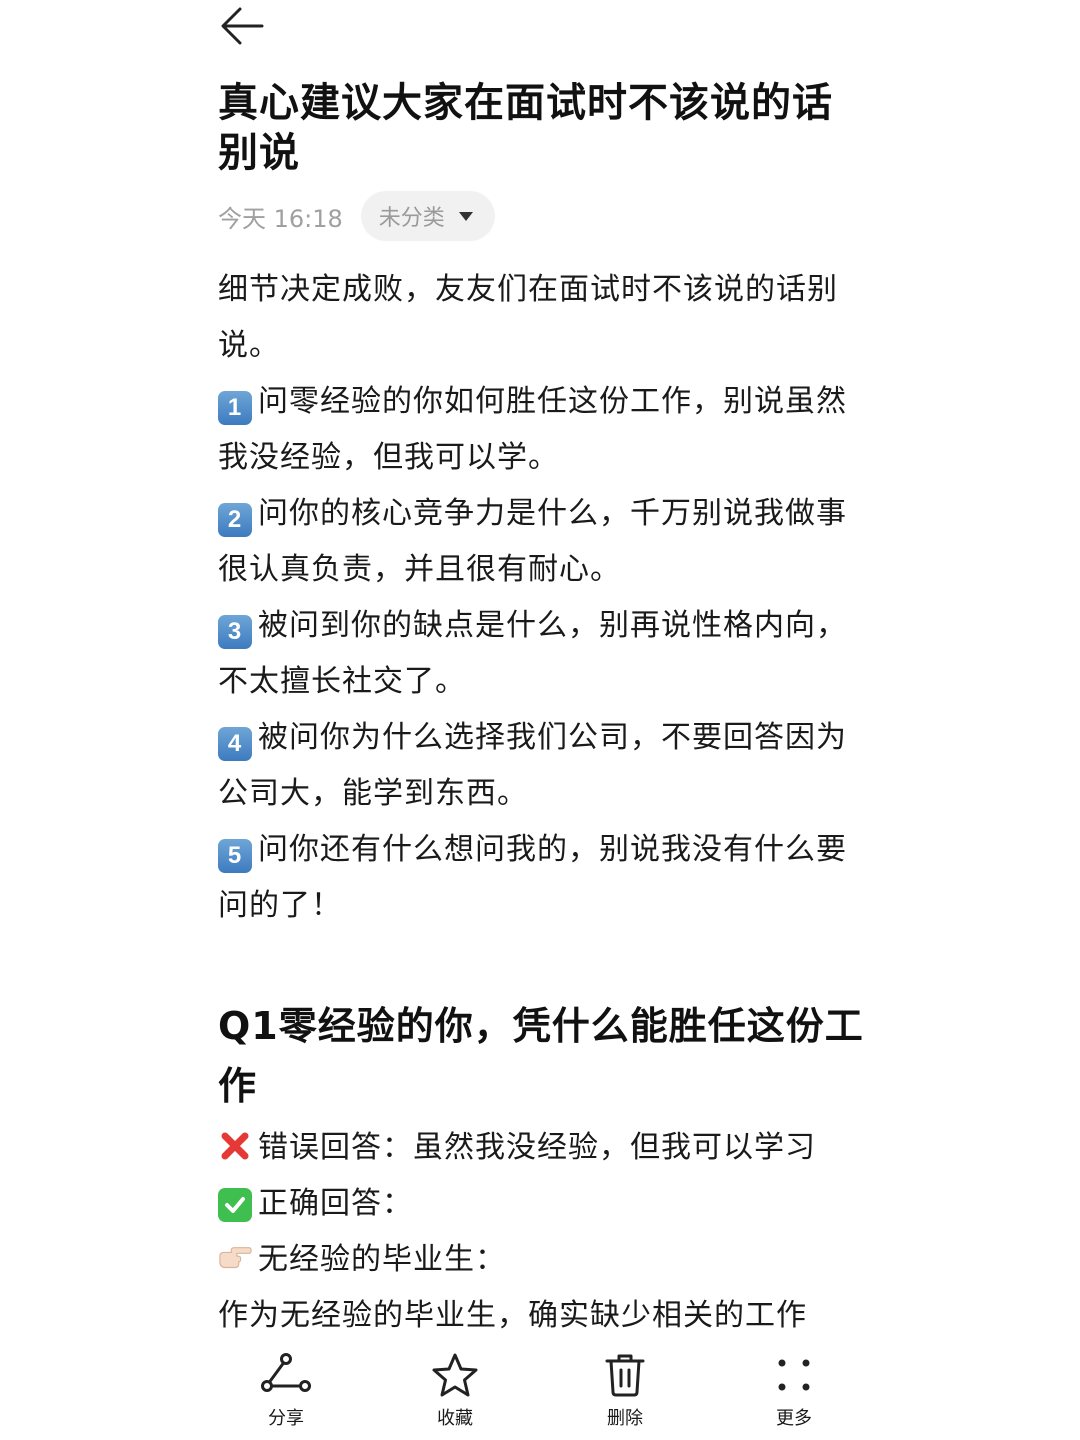  Describe the element at coordinates (532, 541) in the screenshot. I see `point-text: 问你的核心竞争力是什么，千万别说我做事很认真负责，并且很有耐心。` at that location.